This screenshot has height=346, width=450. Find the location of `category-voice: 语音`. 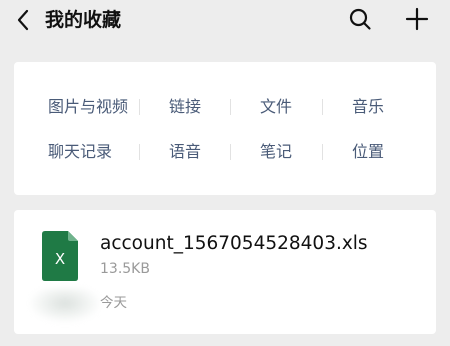

category-voice: 语音 is located at coordinates (185, 152).